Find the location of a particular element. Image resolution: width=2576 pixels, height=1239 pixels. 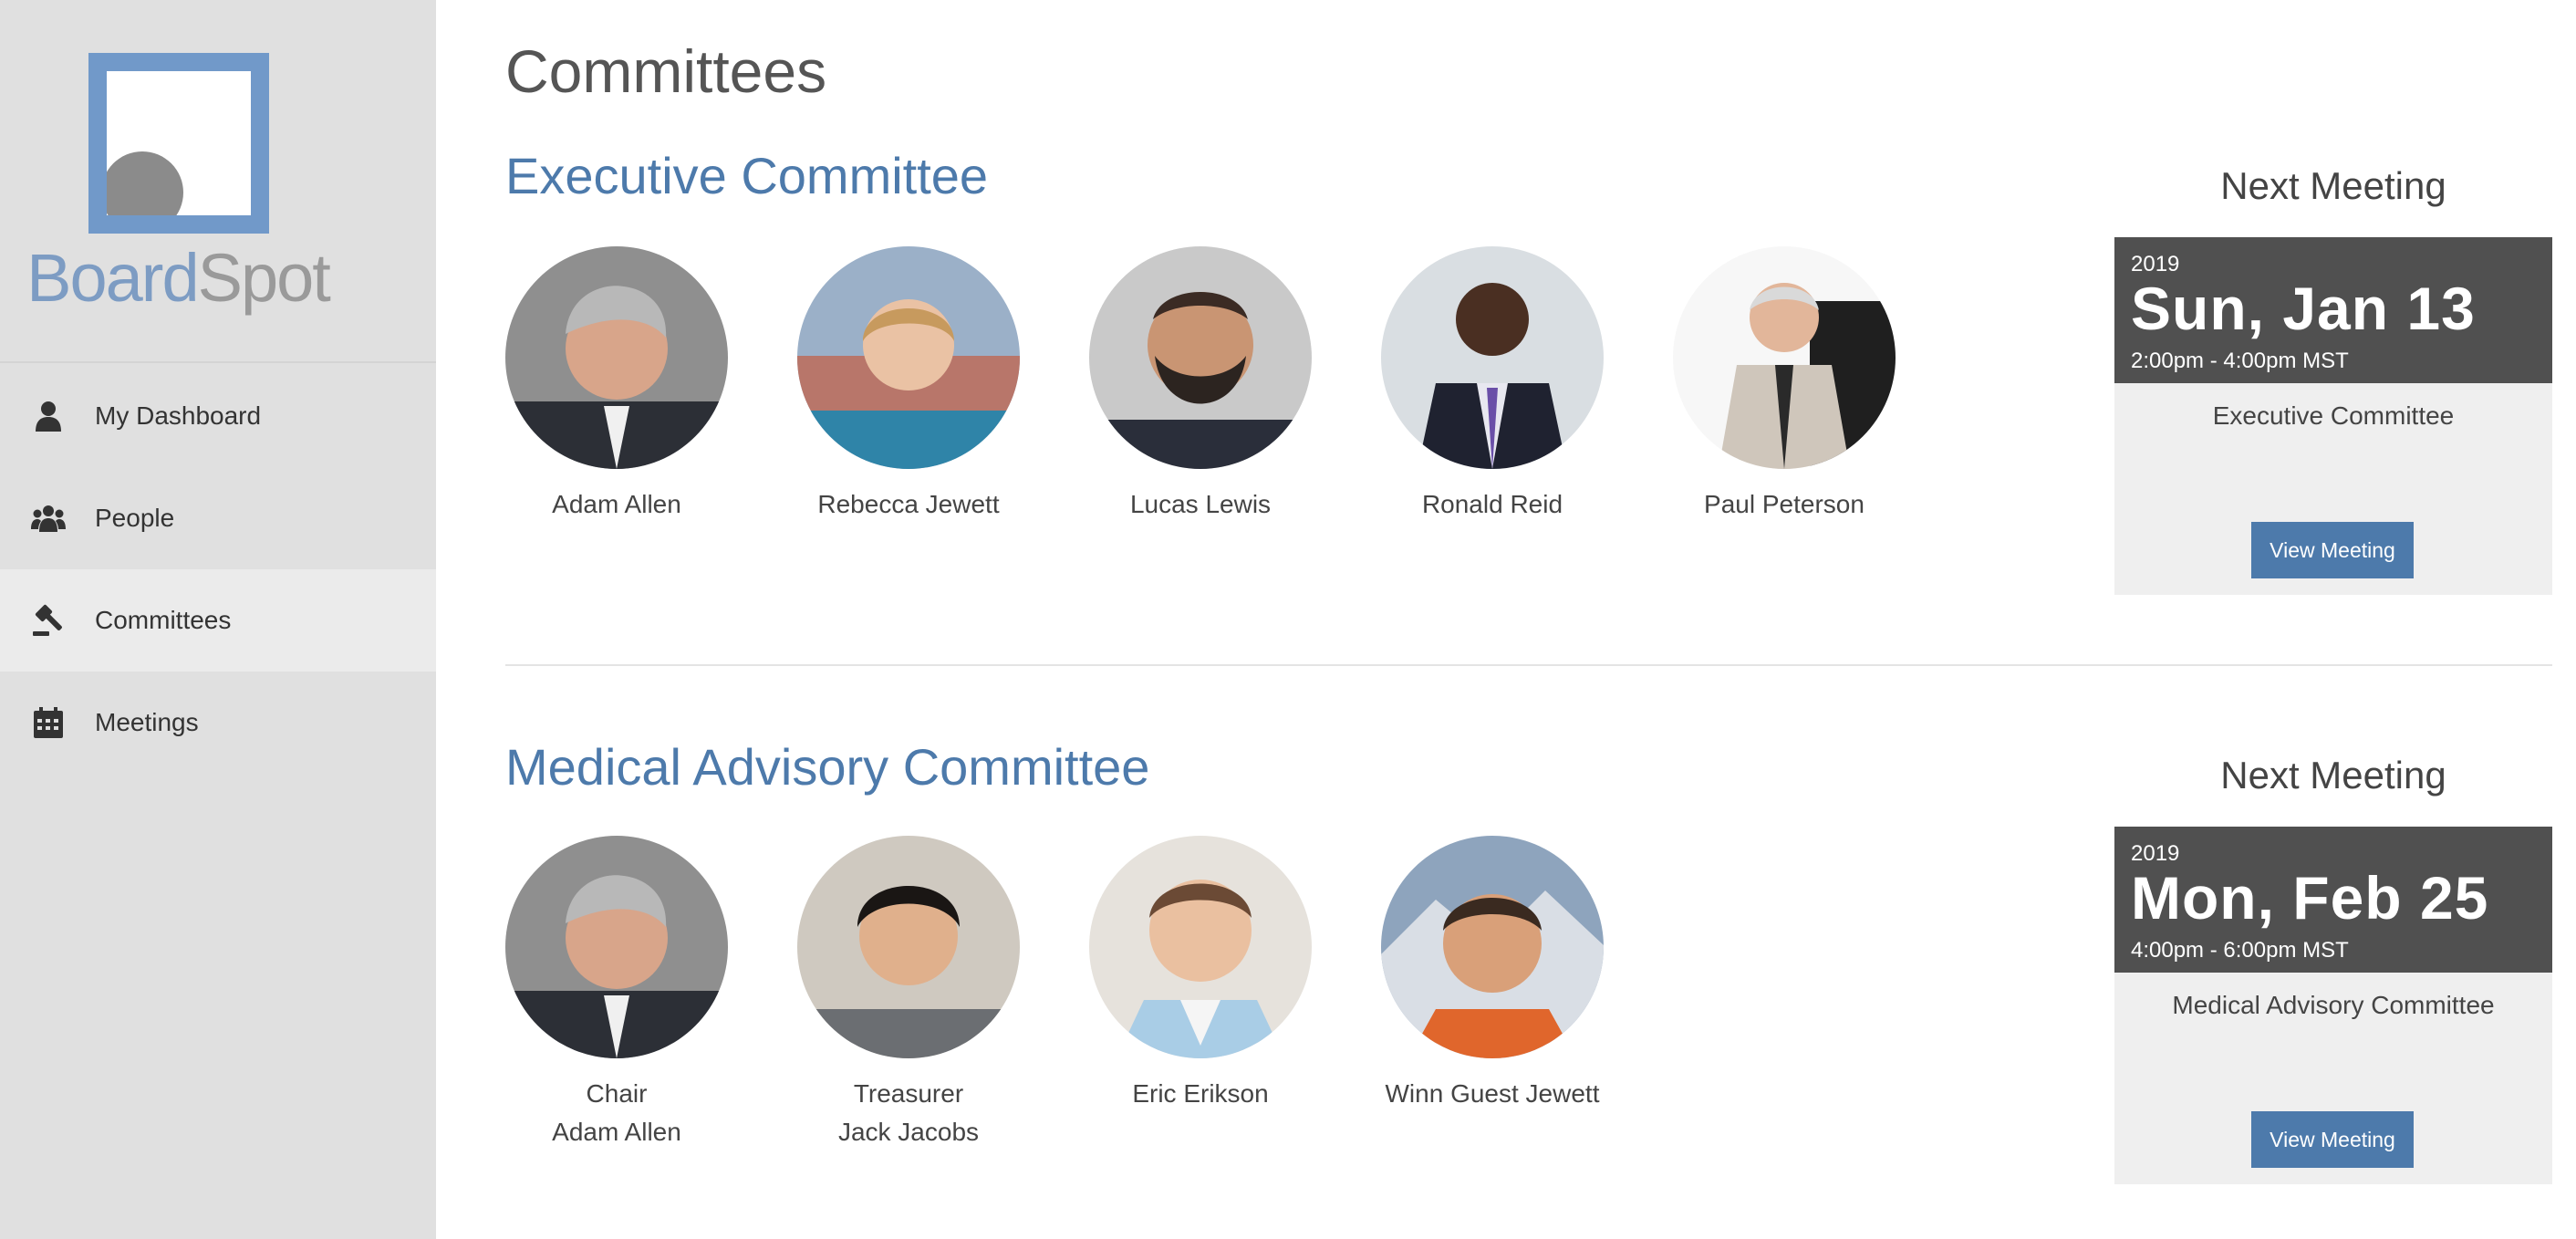

meeting-date-block: 2019 Sun, Jan 13 2:00pm - 4:00pm MST is located at coordinates (2333, 310).